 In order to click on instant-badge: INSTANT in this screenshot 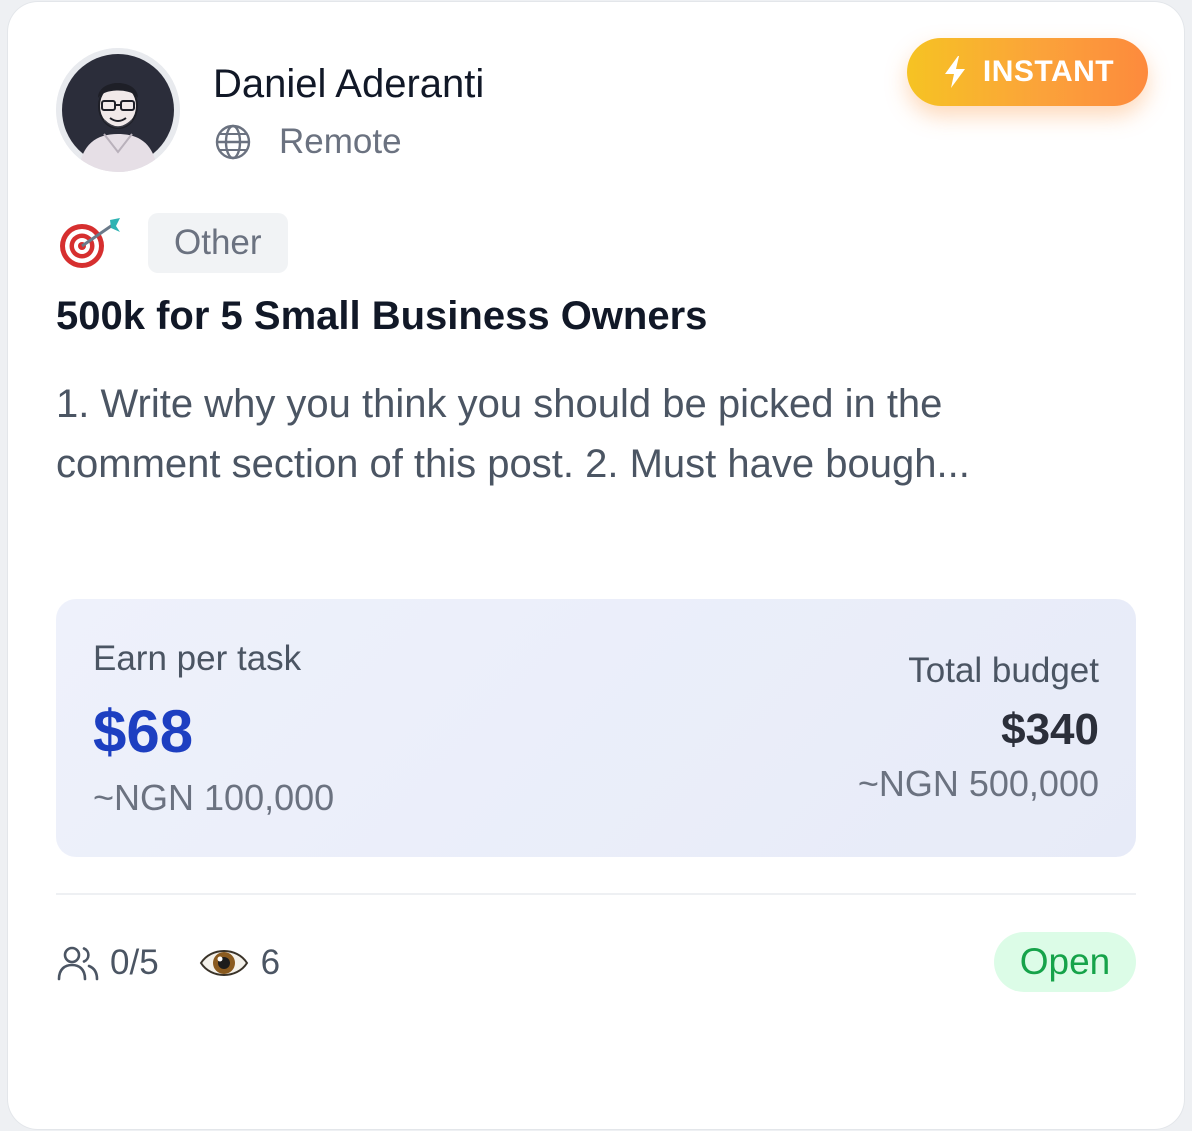, I will do `click(1027, 72)`.